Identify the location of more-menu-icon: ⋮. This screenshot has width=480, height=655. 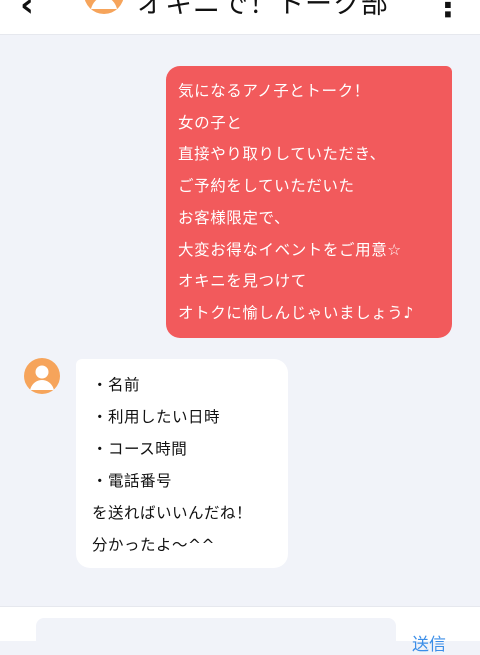
(448, 11).